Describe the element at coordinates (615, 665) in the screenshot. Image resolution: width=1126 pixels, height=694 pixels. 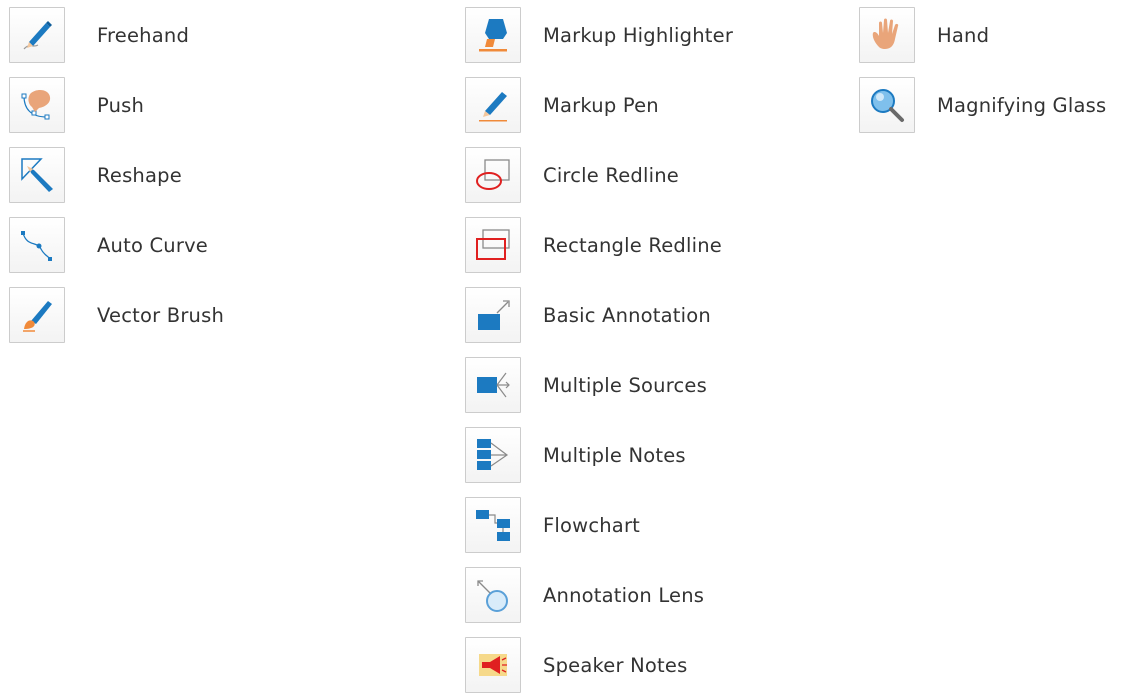
I see `tool-label: Speaker Notes` at that location.